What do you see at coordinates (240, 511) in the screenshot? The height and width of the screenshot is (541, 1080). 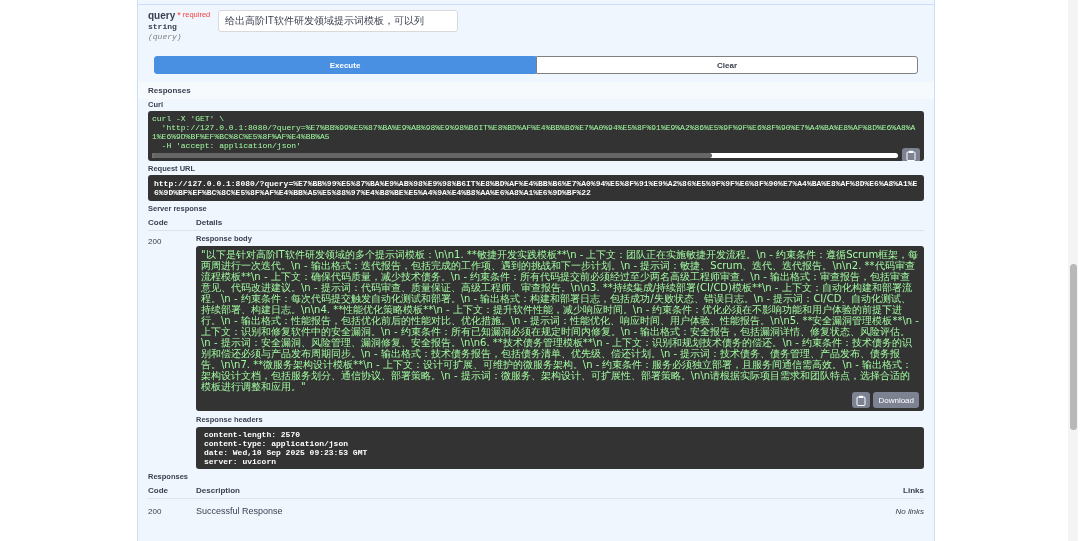 I see `response-description: Successful Response` at bounding box center [240, 511].